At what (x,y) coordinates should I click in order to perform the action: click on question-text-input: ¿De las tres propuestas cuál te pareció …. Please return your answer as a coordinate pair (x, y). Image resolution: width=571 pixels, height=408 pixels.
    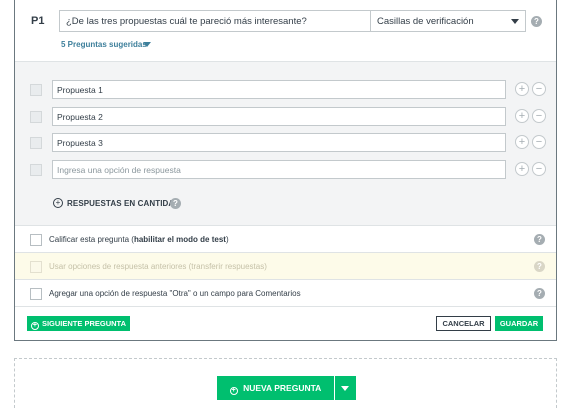
    Looking at the image, I should click on (219, 21).